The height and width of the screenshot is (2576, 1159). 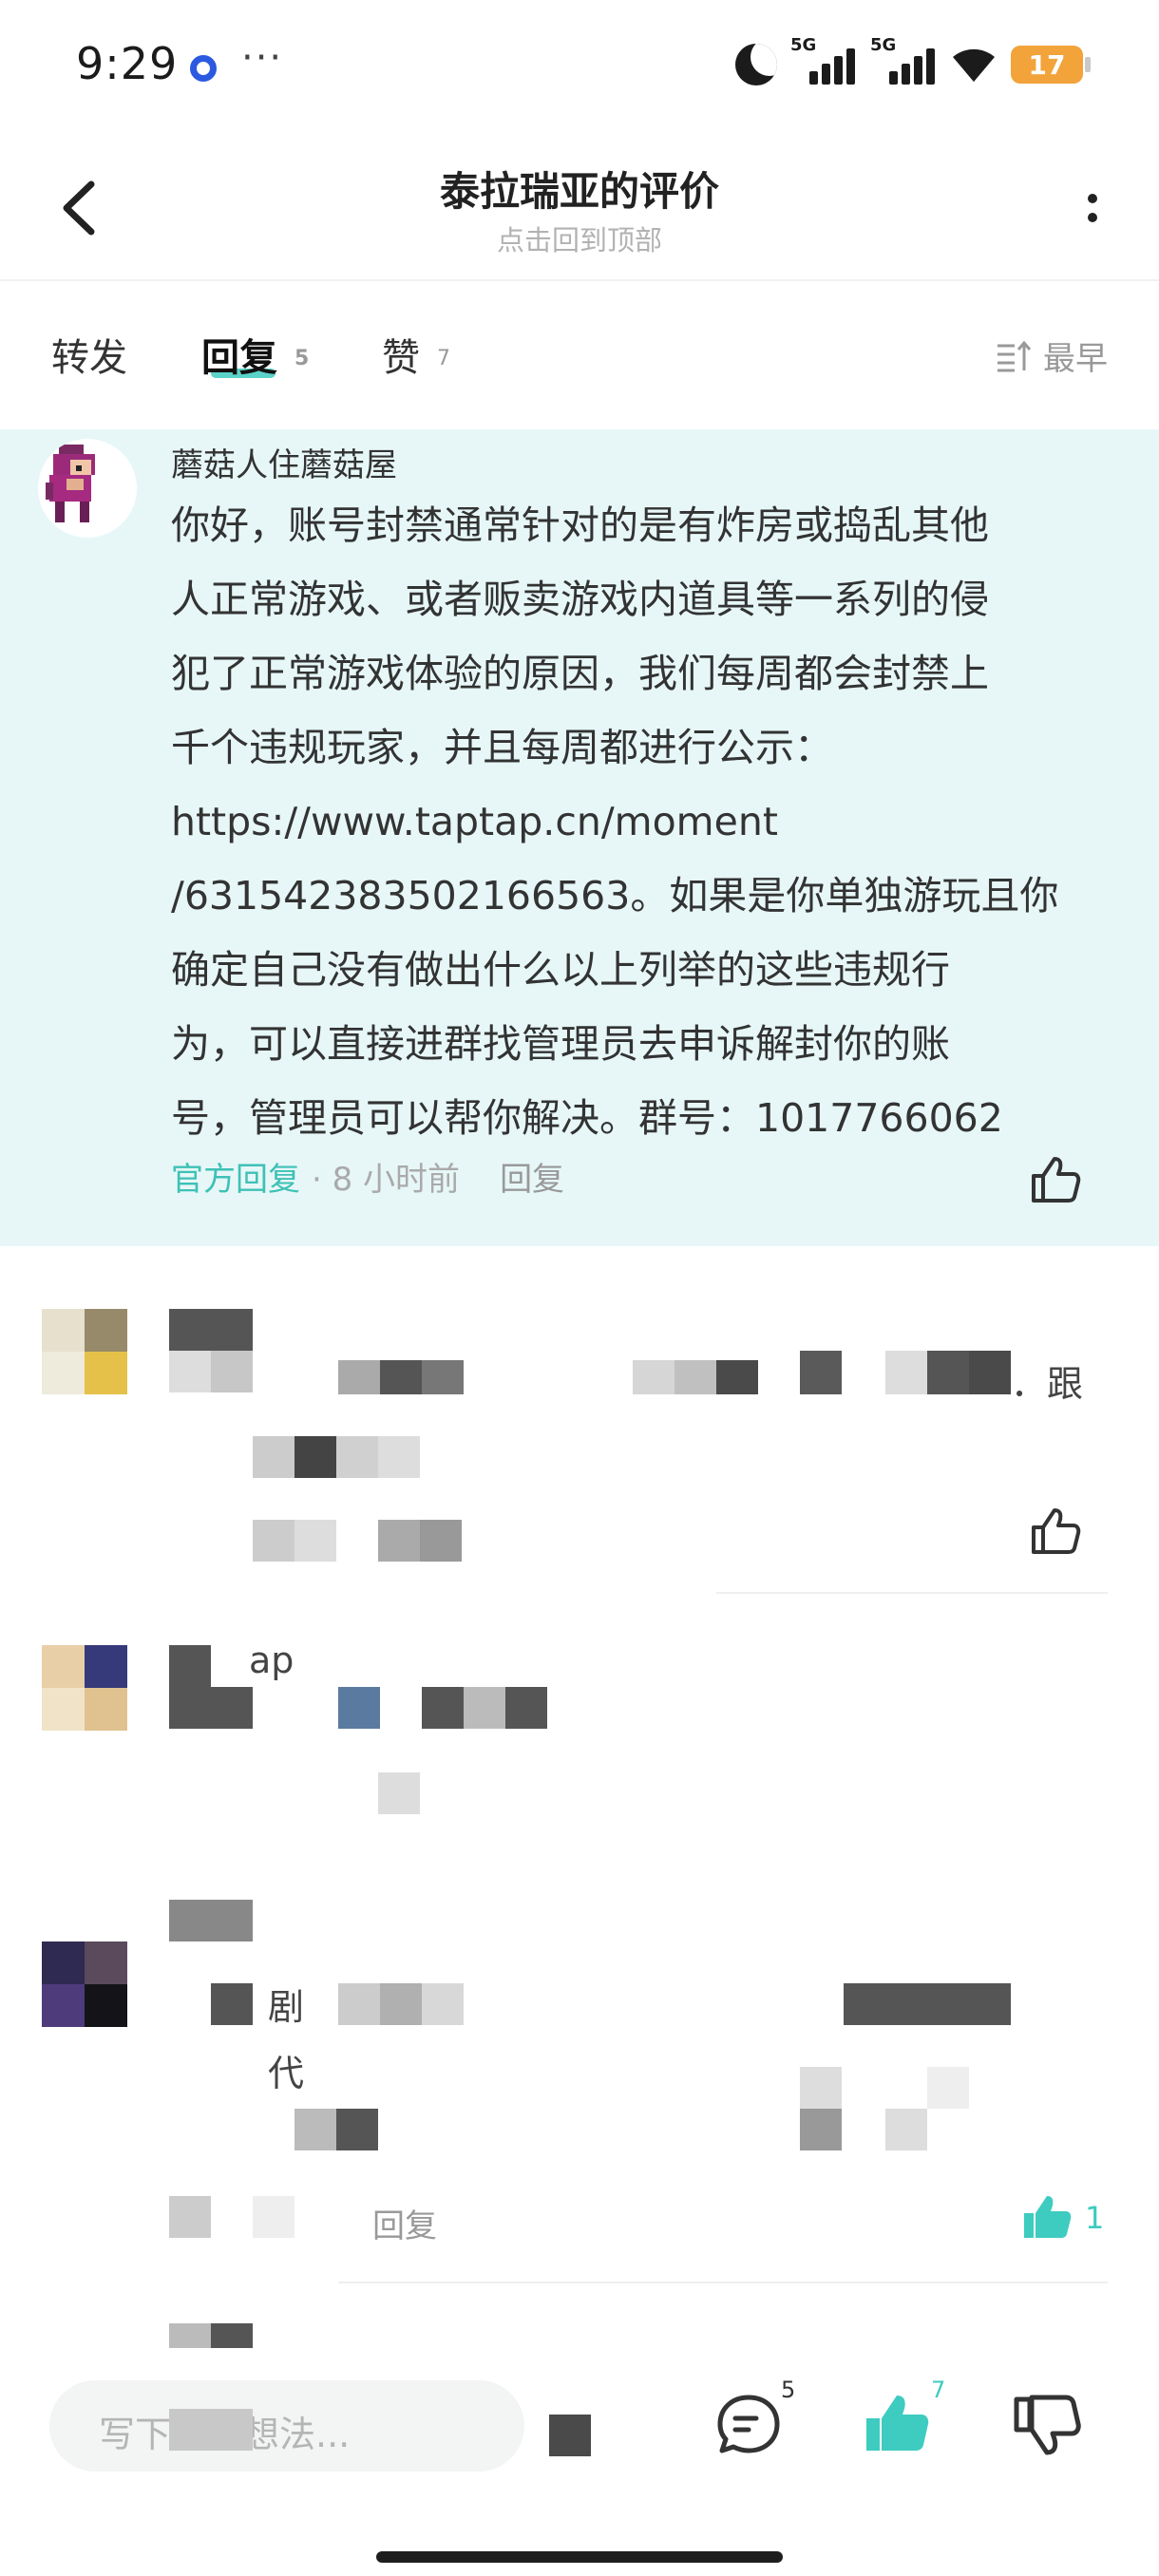 What do you see at coordinates (1095, 2218) in the screenshot?
I see `like-count: 1` at bounding box center [1095, 2218].